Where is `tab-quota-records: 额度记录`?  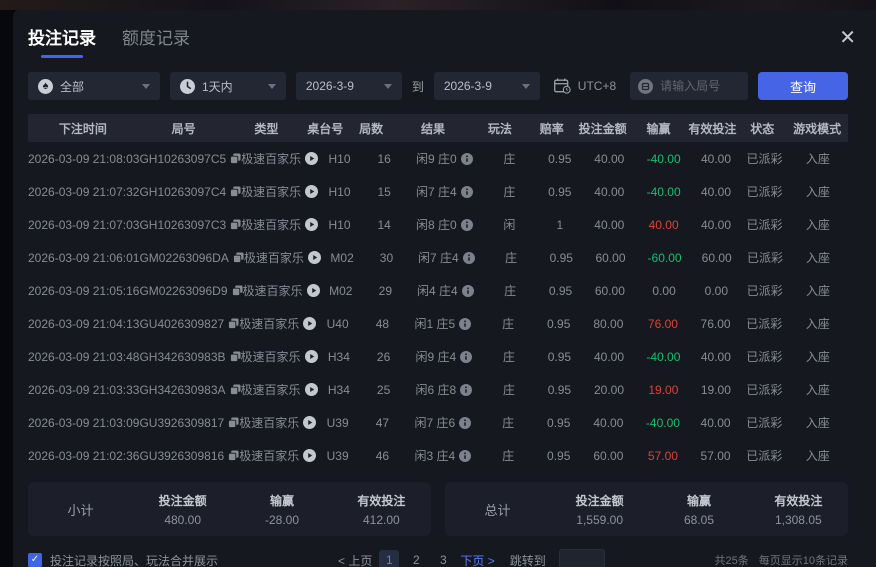
tab-quota-records: 额度记录 is located at coordinates (156, 41).